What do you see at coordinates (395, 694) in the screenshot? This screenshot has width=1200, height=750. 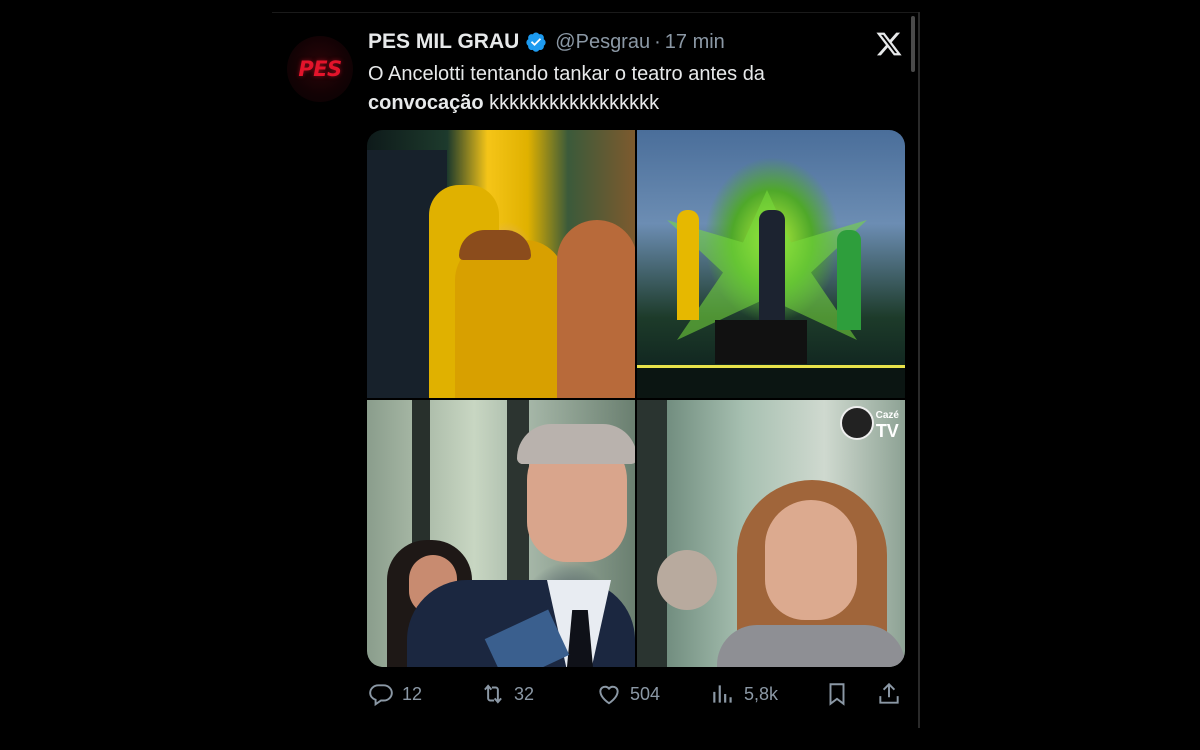 I see `reply-button: 12` at bounding box center [395, 694].